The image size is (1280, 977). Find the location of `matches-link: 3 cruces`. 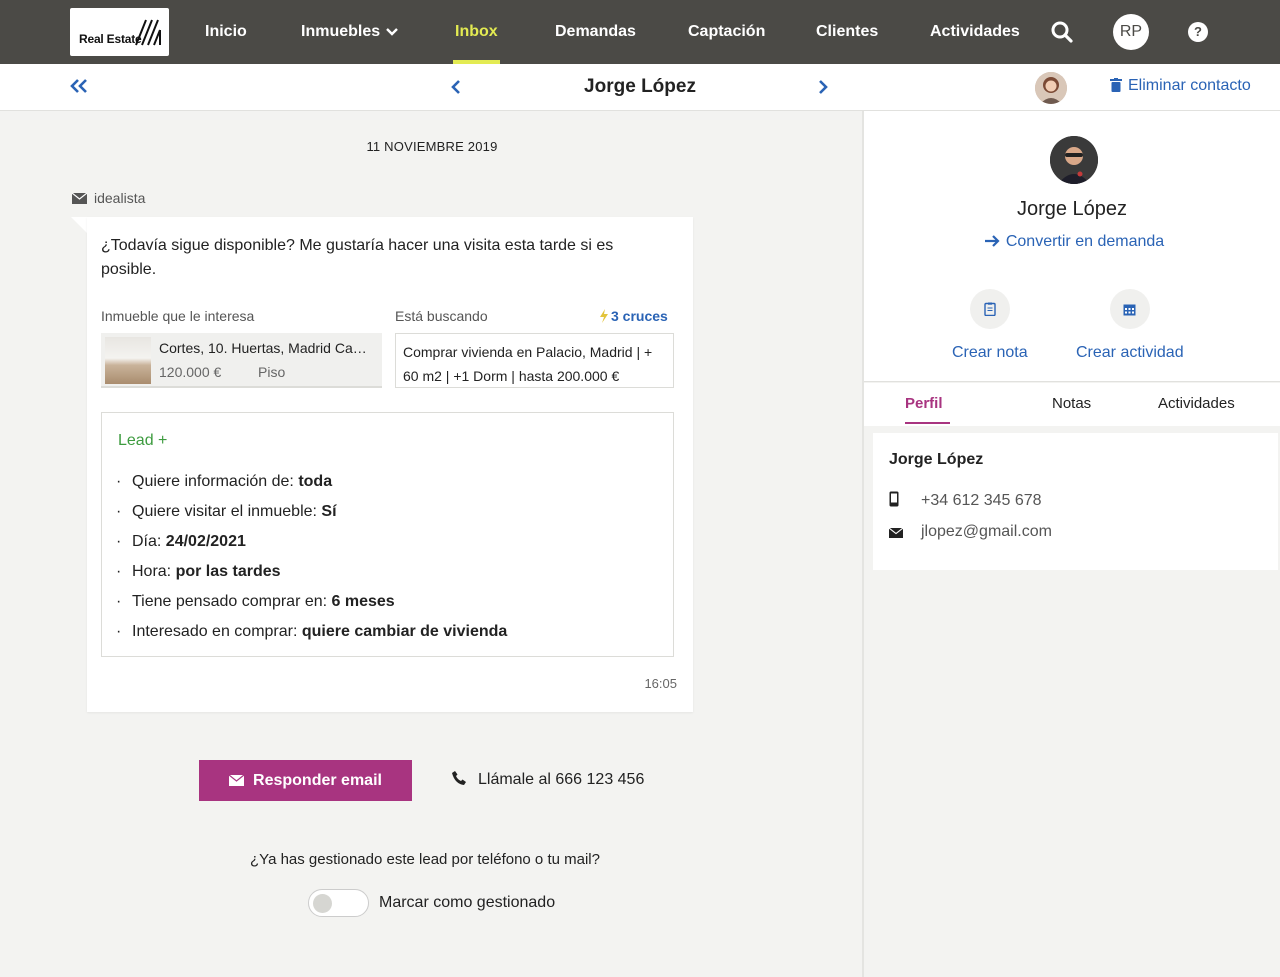

matches-link: 3 cruces is located at coordinates (633, 316).